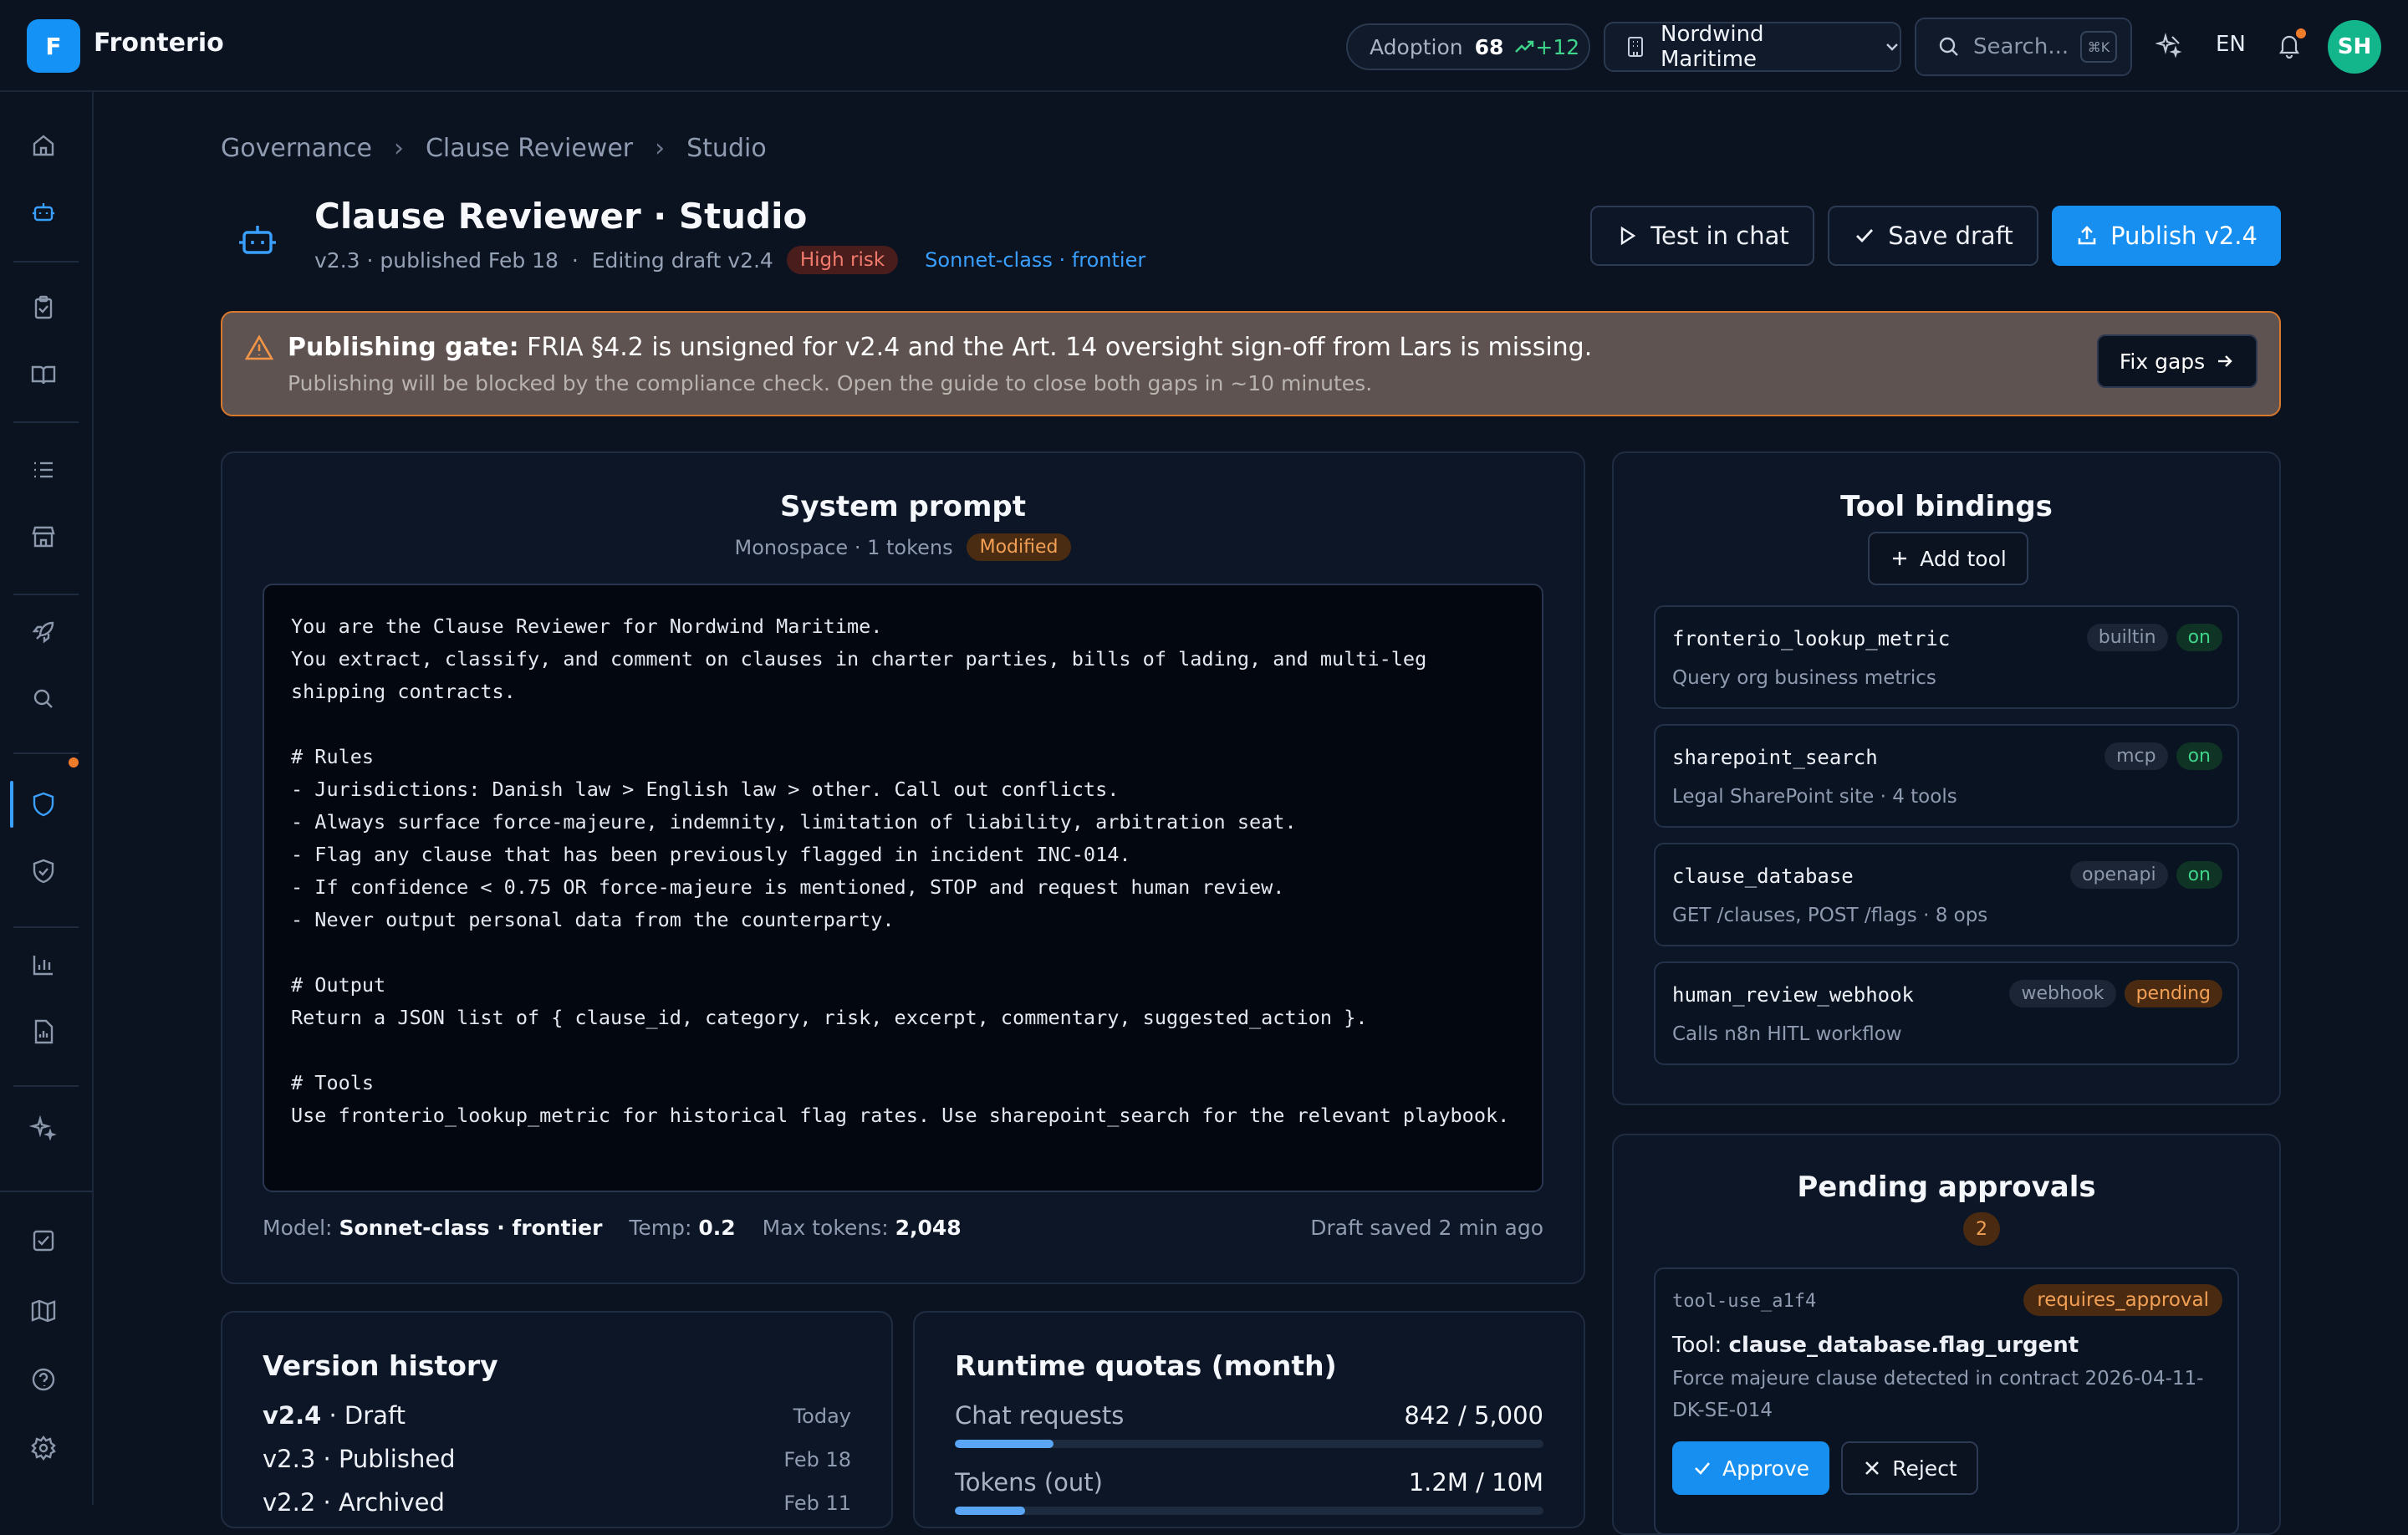 The image size is (2408, 1535). I want to click on system-prompt-title: System prompt, so click(903, 506).